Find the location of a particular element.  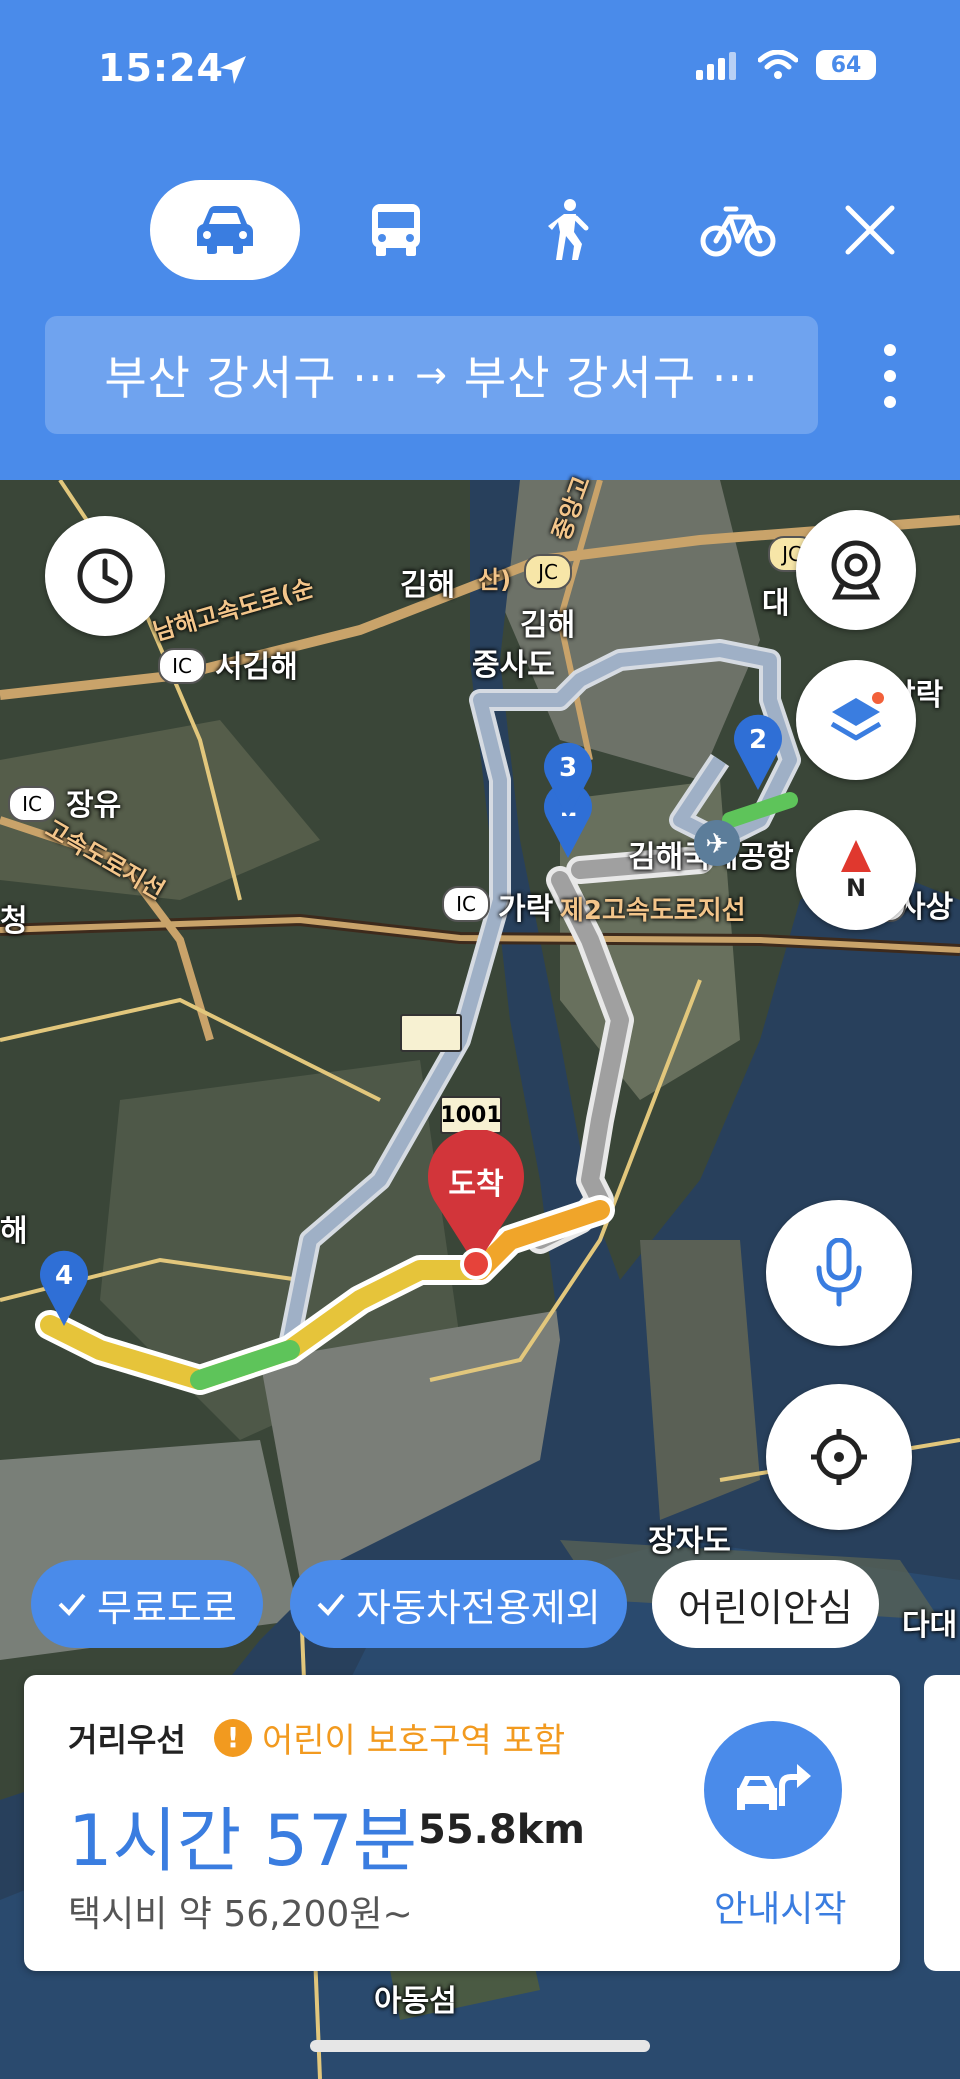

tab-car is located at coordinates (225, 230).